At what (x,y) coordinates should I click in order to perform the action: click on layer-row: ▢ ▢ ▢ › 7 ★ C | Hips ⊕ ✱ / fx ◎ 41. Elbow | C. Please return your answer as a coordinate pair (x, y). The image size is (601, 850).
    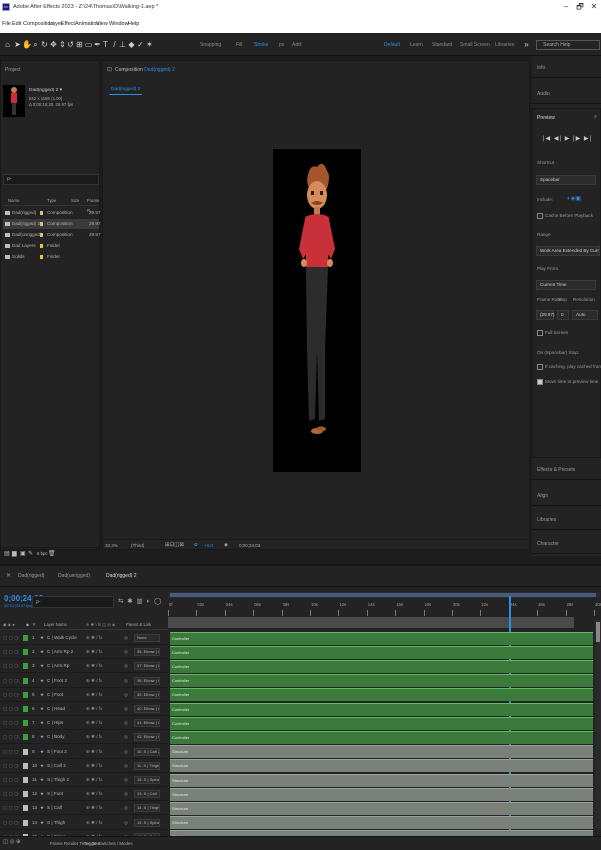
    Looking at the image, I should click on (84, 723).